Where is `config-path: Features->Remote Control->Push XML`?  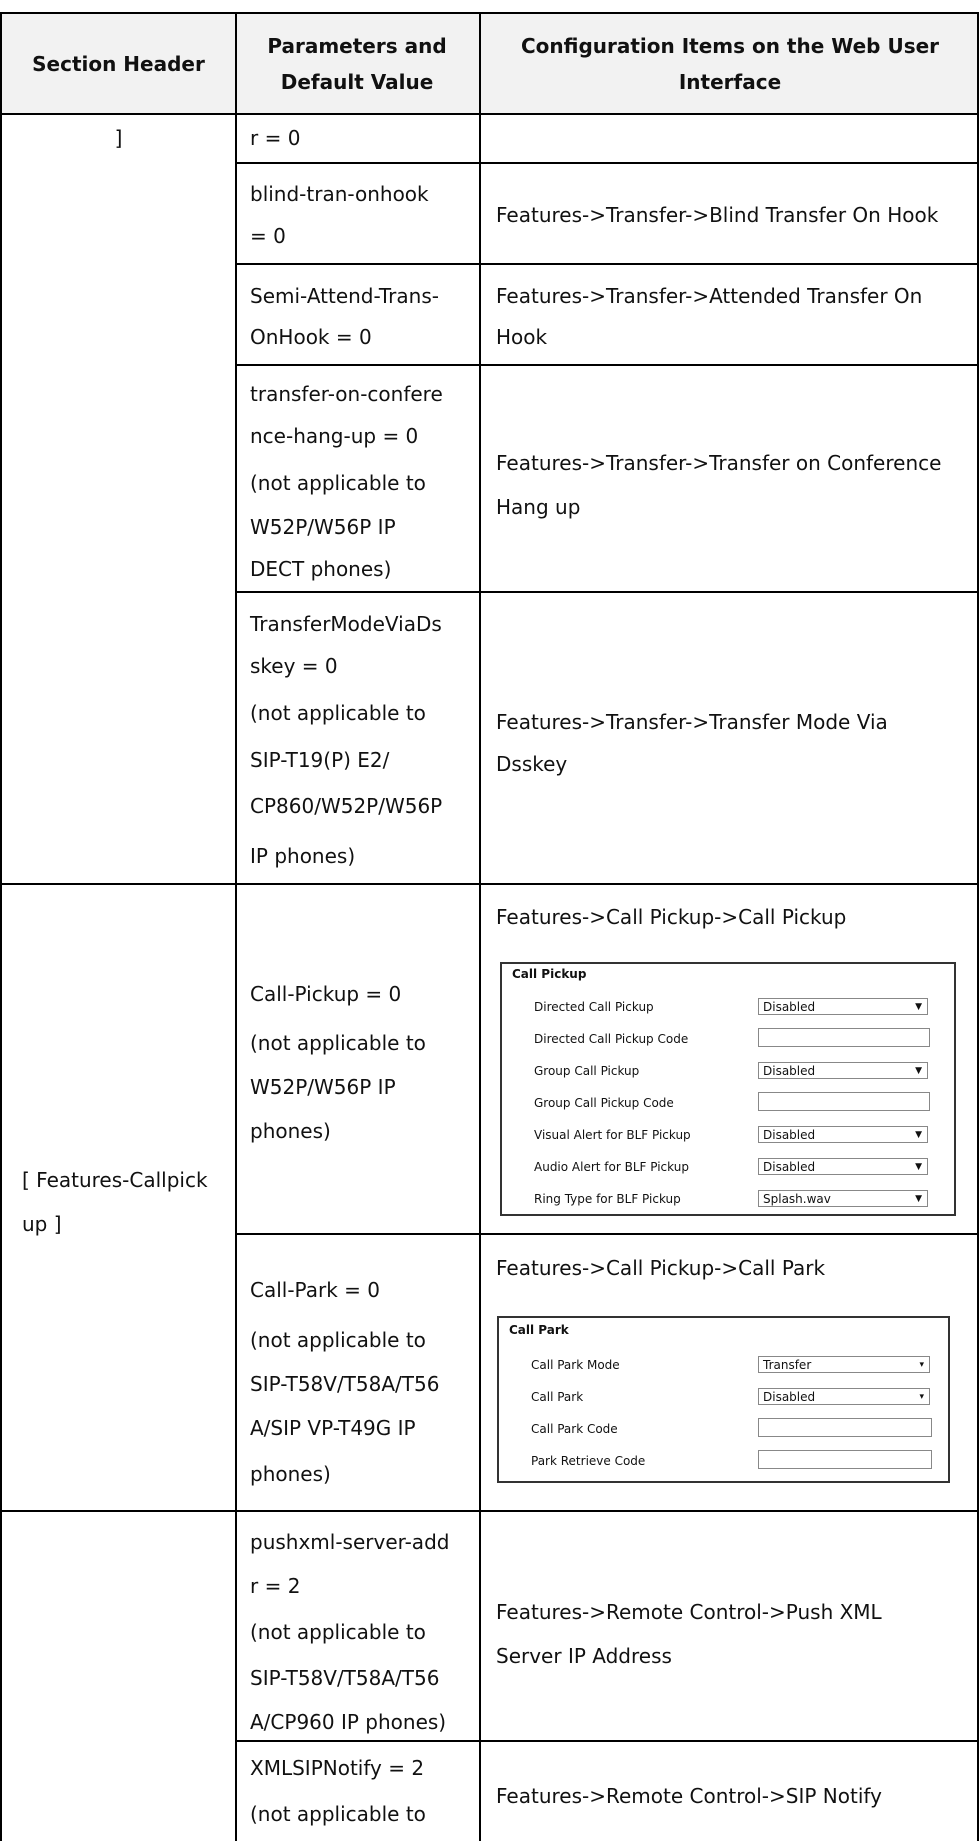
config-path: Features->Remote Control->Push XML is located at coordinates (689, 1612).